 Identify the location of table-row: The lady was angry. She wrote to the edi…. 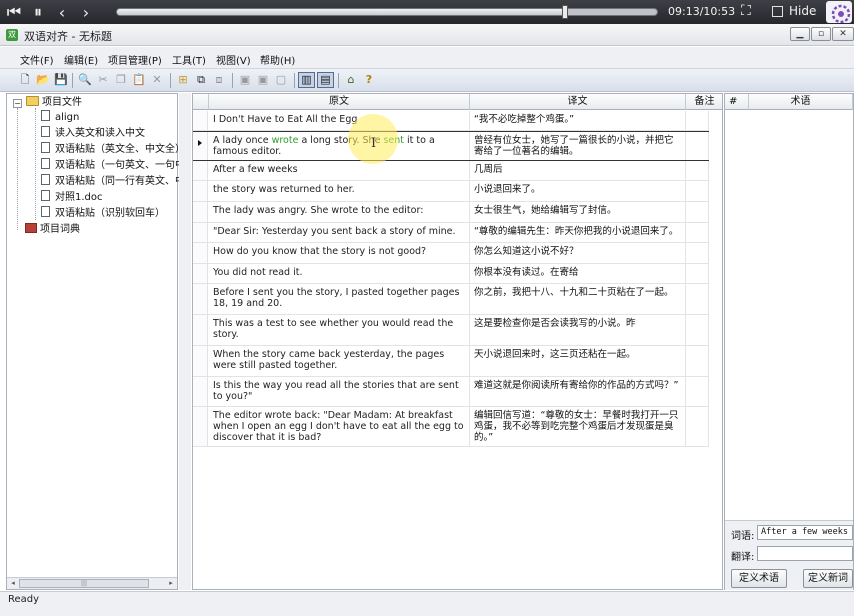
(451, 212).